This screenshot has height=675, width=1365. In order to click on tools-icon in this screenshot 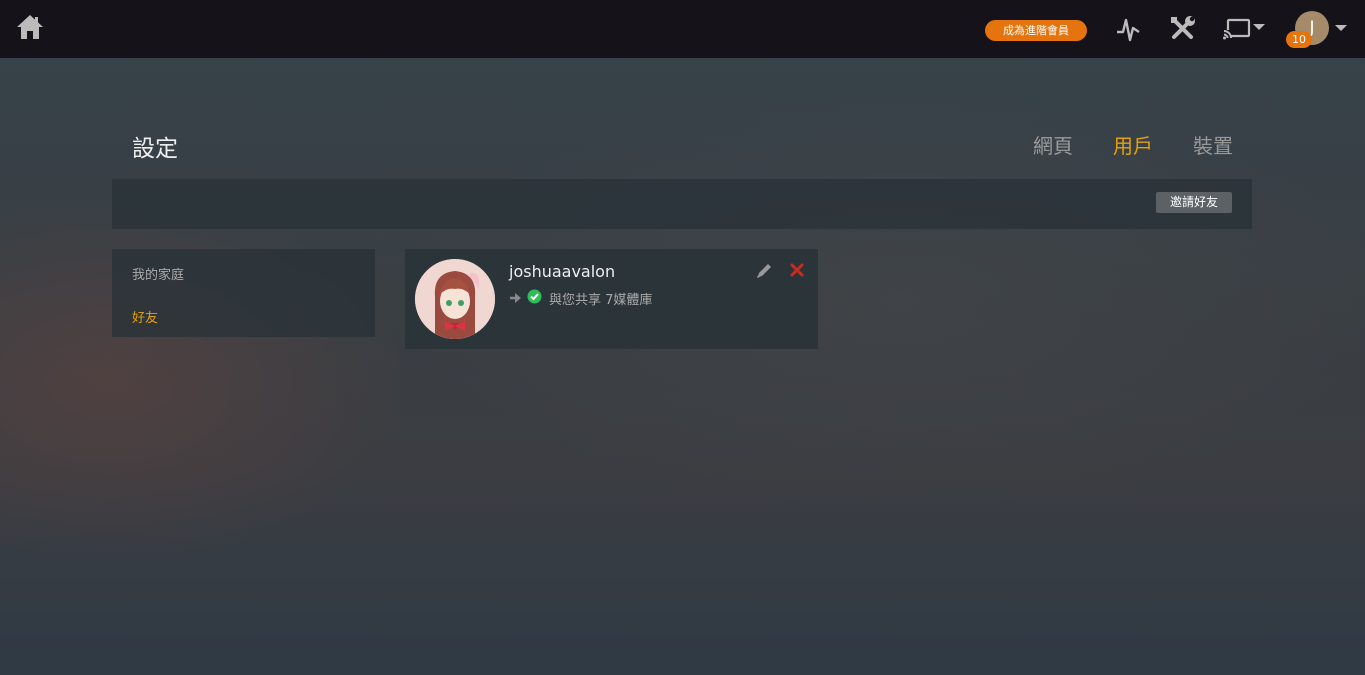, I will do `click(1182, 28)`.